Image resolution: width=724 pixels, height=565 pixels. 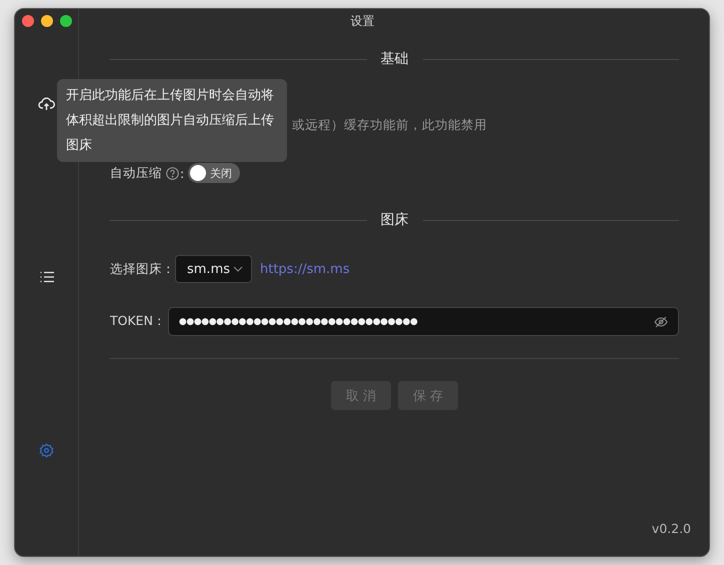 I want to click on minimize-button, so click(x=47, y=21).